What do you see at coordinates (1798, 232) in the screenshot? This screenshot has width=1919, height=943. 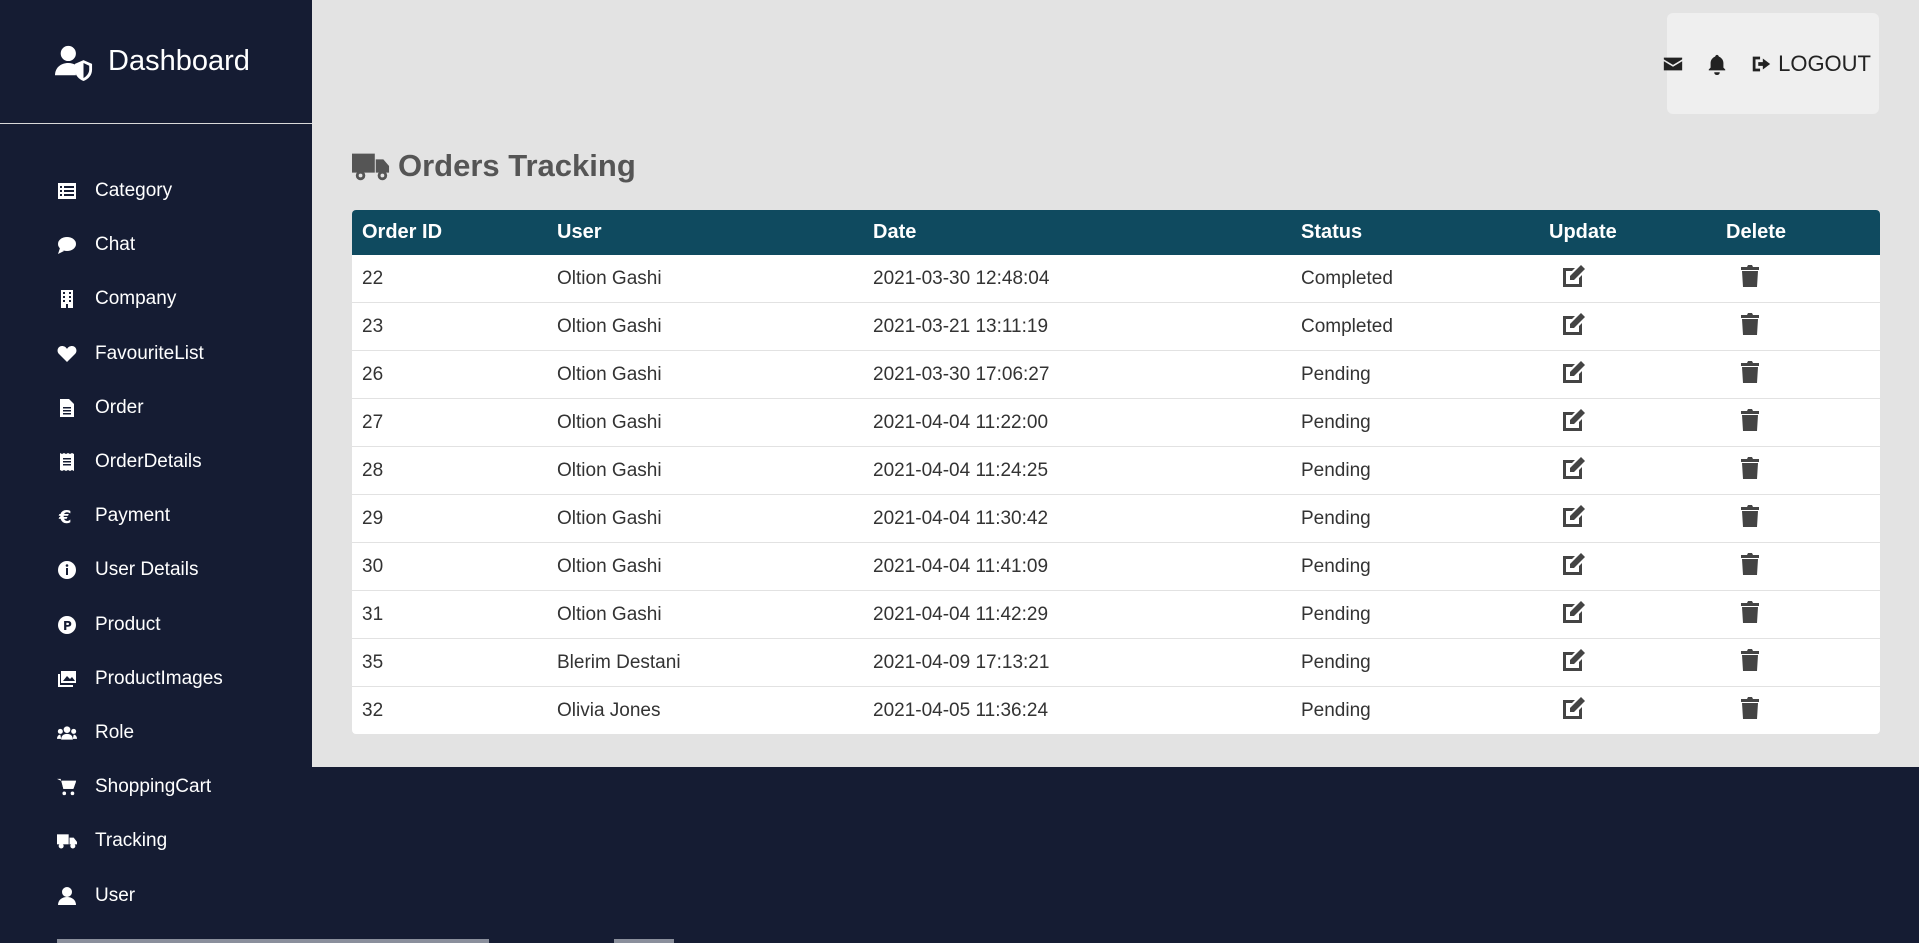 I see `col-delete: Delete` at bounding box center [1798, 232].